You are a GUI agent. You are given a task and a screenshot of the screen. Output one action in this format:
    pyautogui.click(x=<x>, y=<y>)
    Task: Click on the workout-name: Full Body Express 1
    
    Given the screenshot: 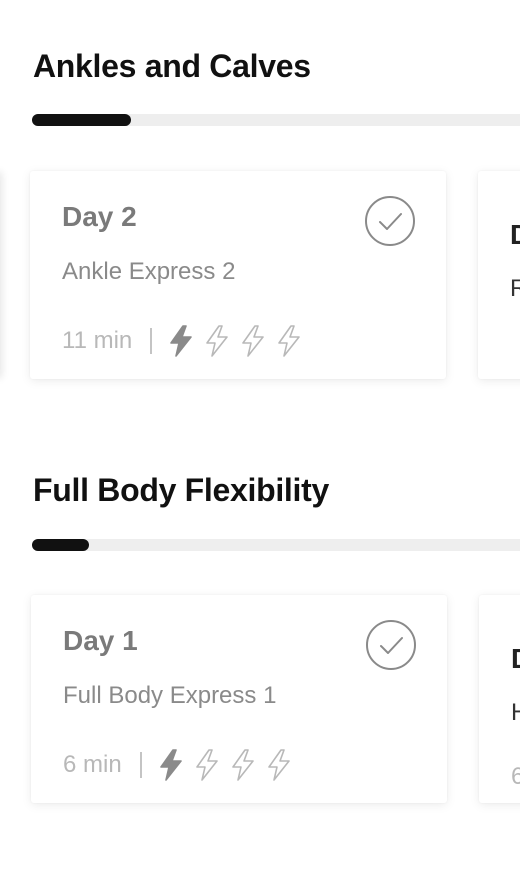 What is the action you would take?
    pyautogui.click(x=170, y=695)
    